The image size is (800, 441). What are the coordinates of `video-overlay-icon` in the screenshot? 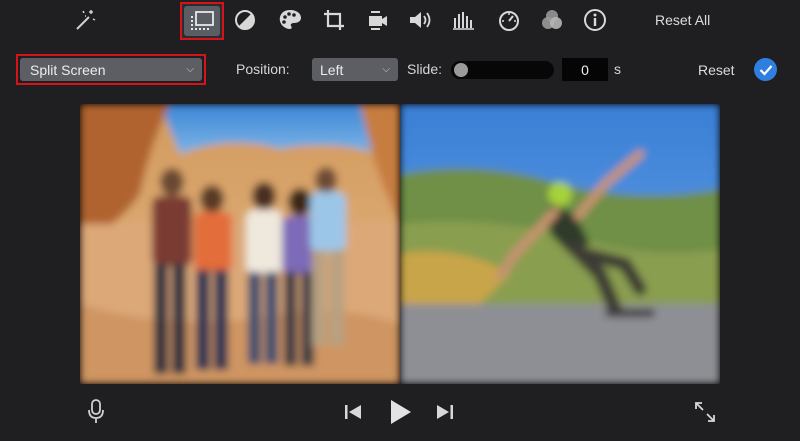 It's located at (202, 21).